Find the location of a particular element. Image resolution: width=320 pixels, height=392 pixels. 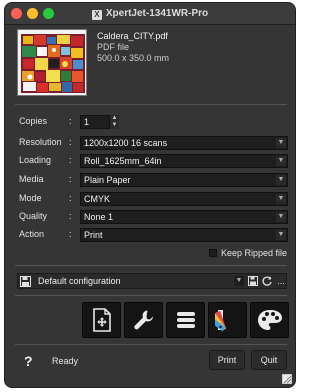

save-config-icon is located at coordinates (25, 281).